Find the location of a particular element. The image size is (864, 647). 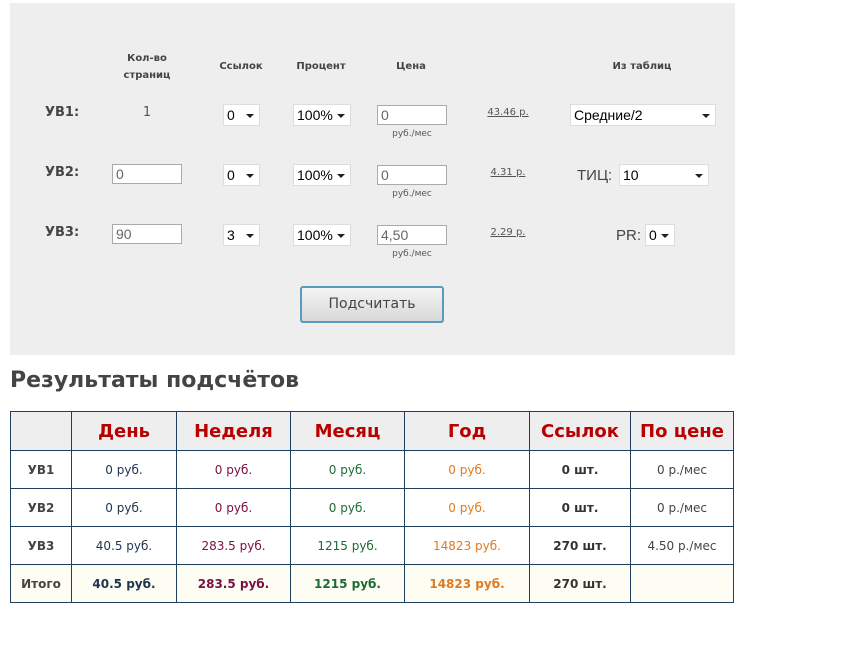

header-pages-text: Кол-во страниц is located at coordinates (147, 67).